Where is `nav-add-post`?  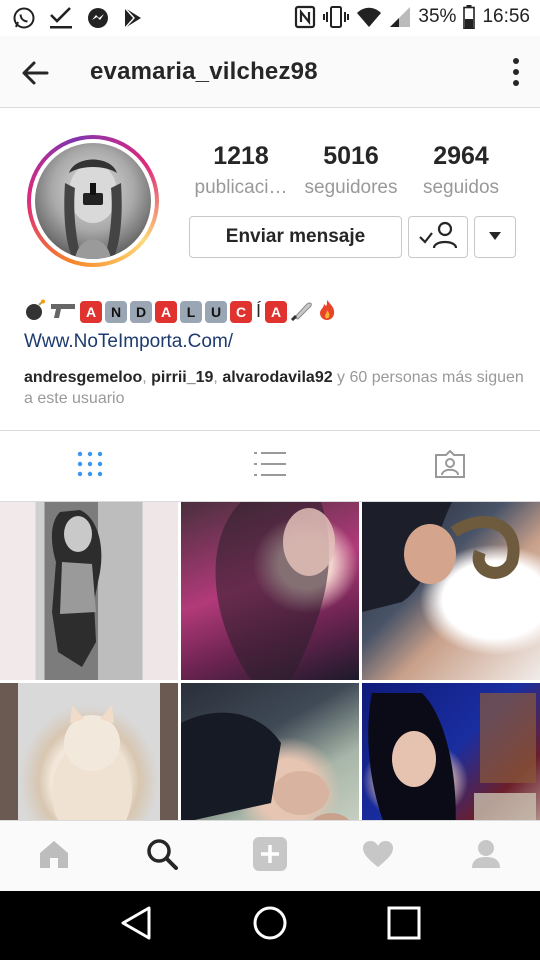 nav-add-post is located at coordinates (270, 856).